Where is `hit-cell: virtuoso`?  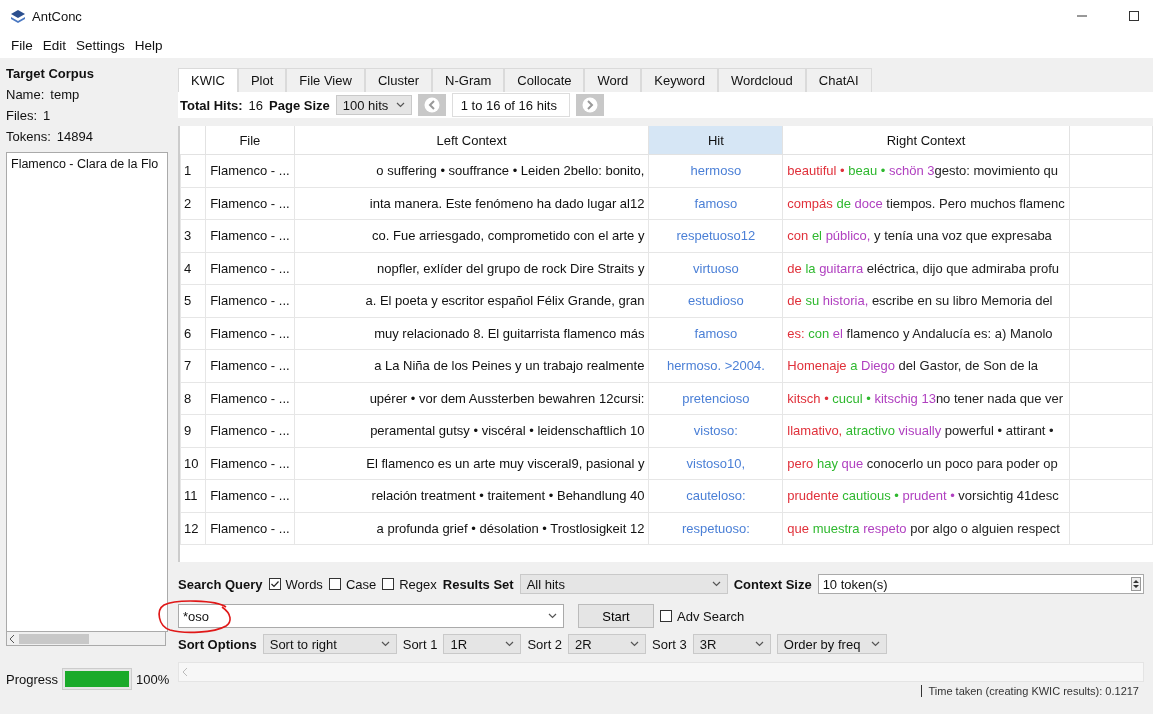 hit-cell: virtuoso is located at coordinates (715, 268).